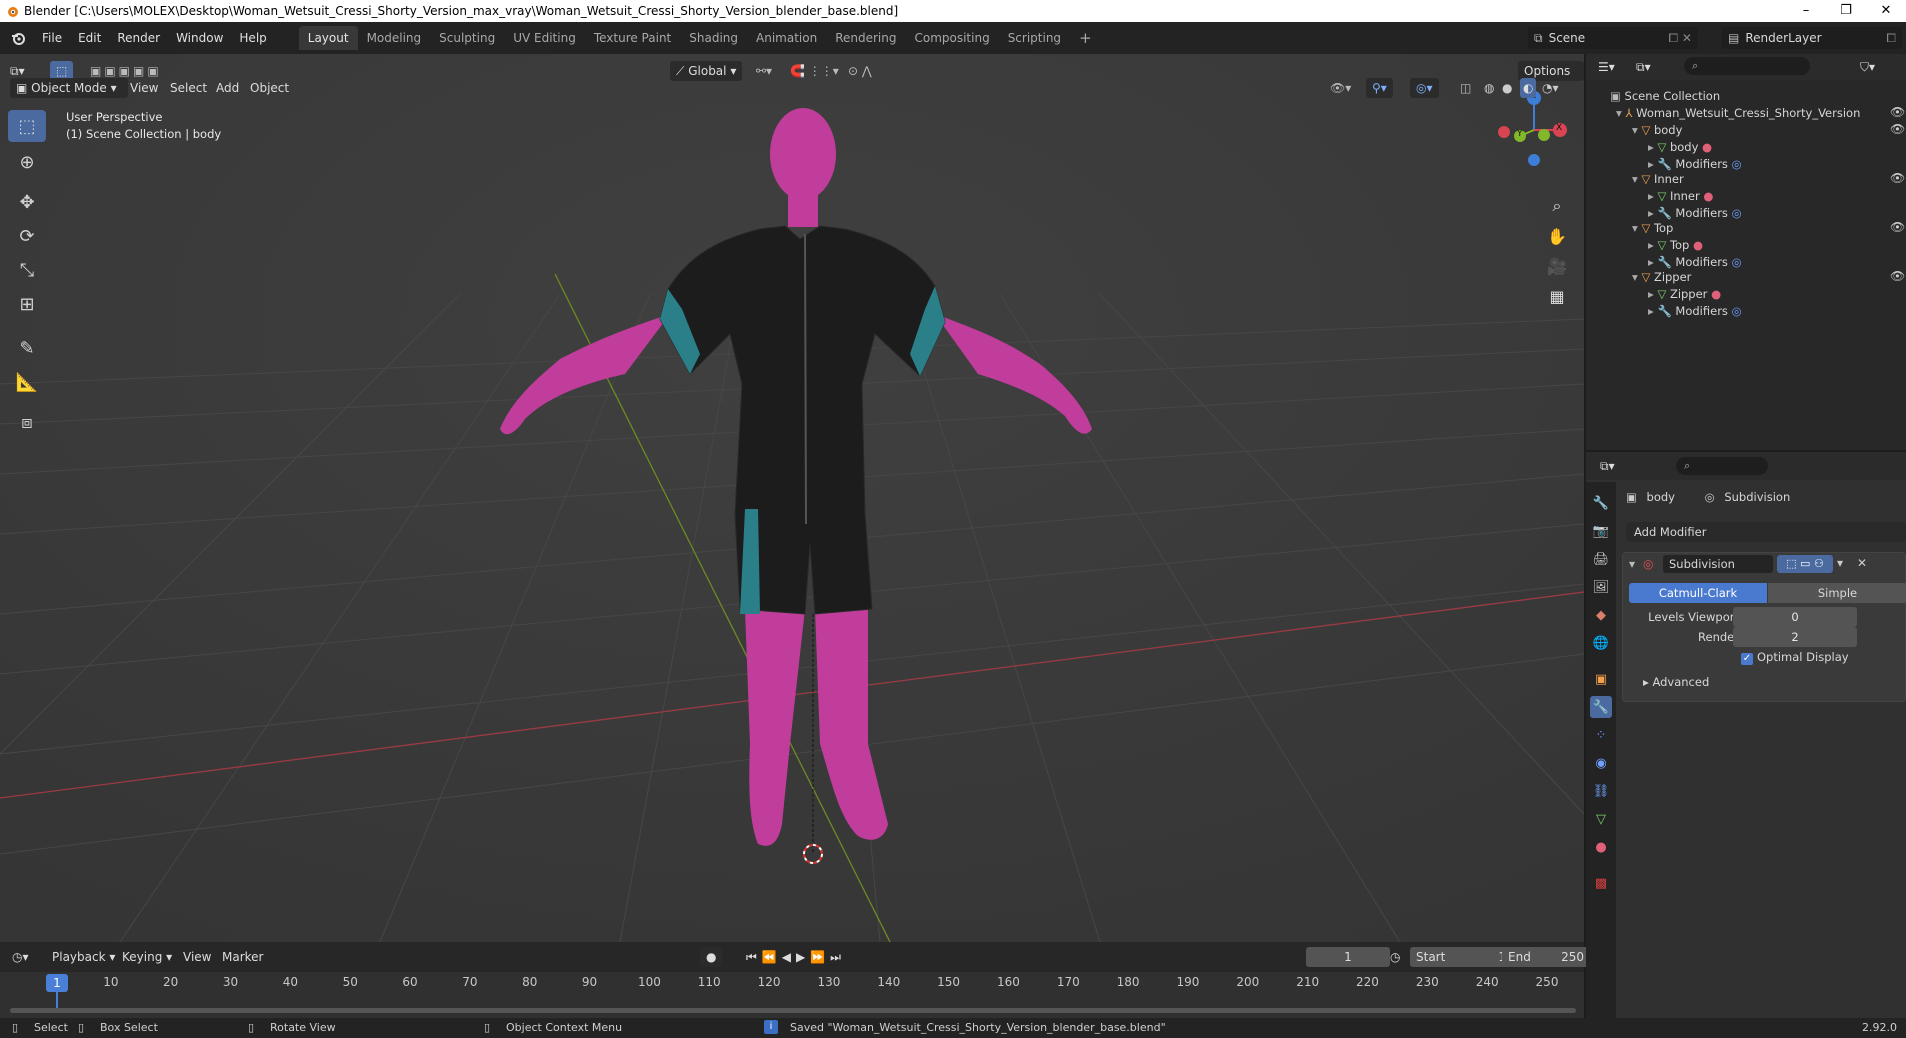 This screenshot has height=1038, width=1906. I want to click on properties-search-input: ⌕, so click(1722, 466).